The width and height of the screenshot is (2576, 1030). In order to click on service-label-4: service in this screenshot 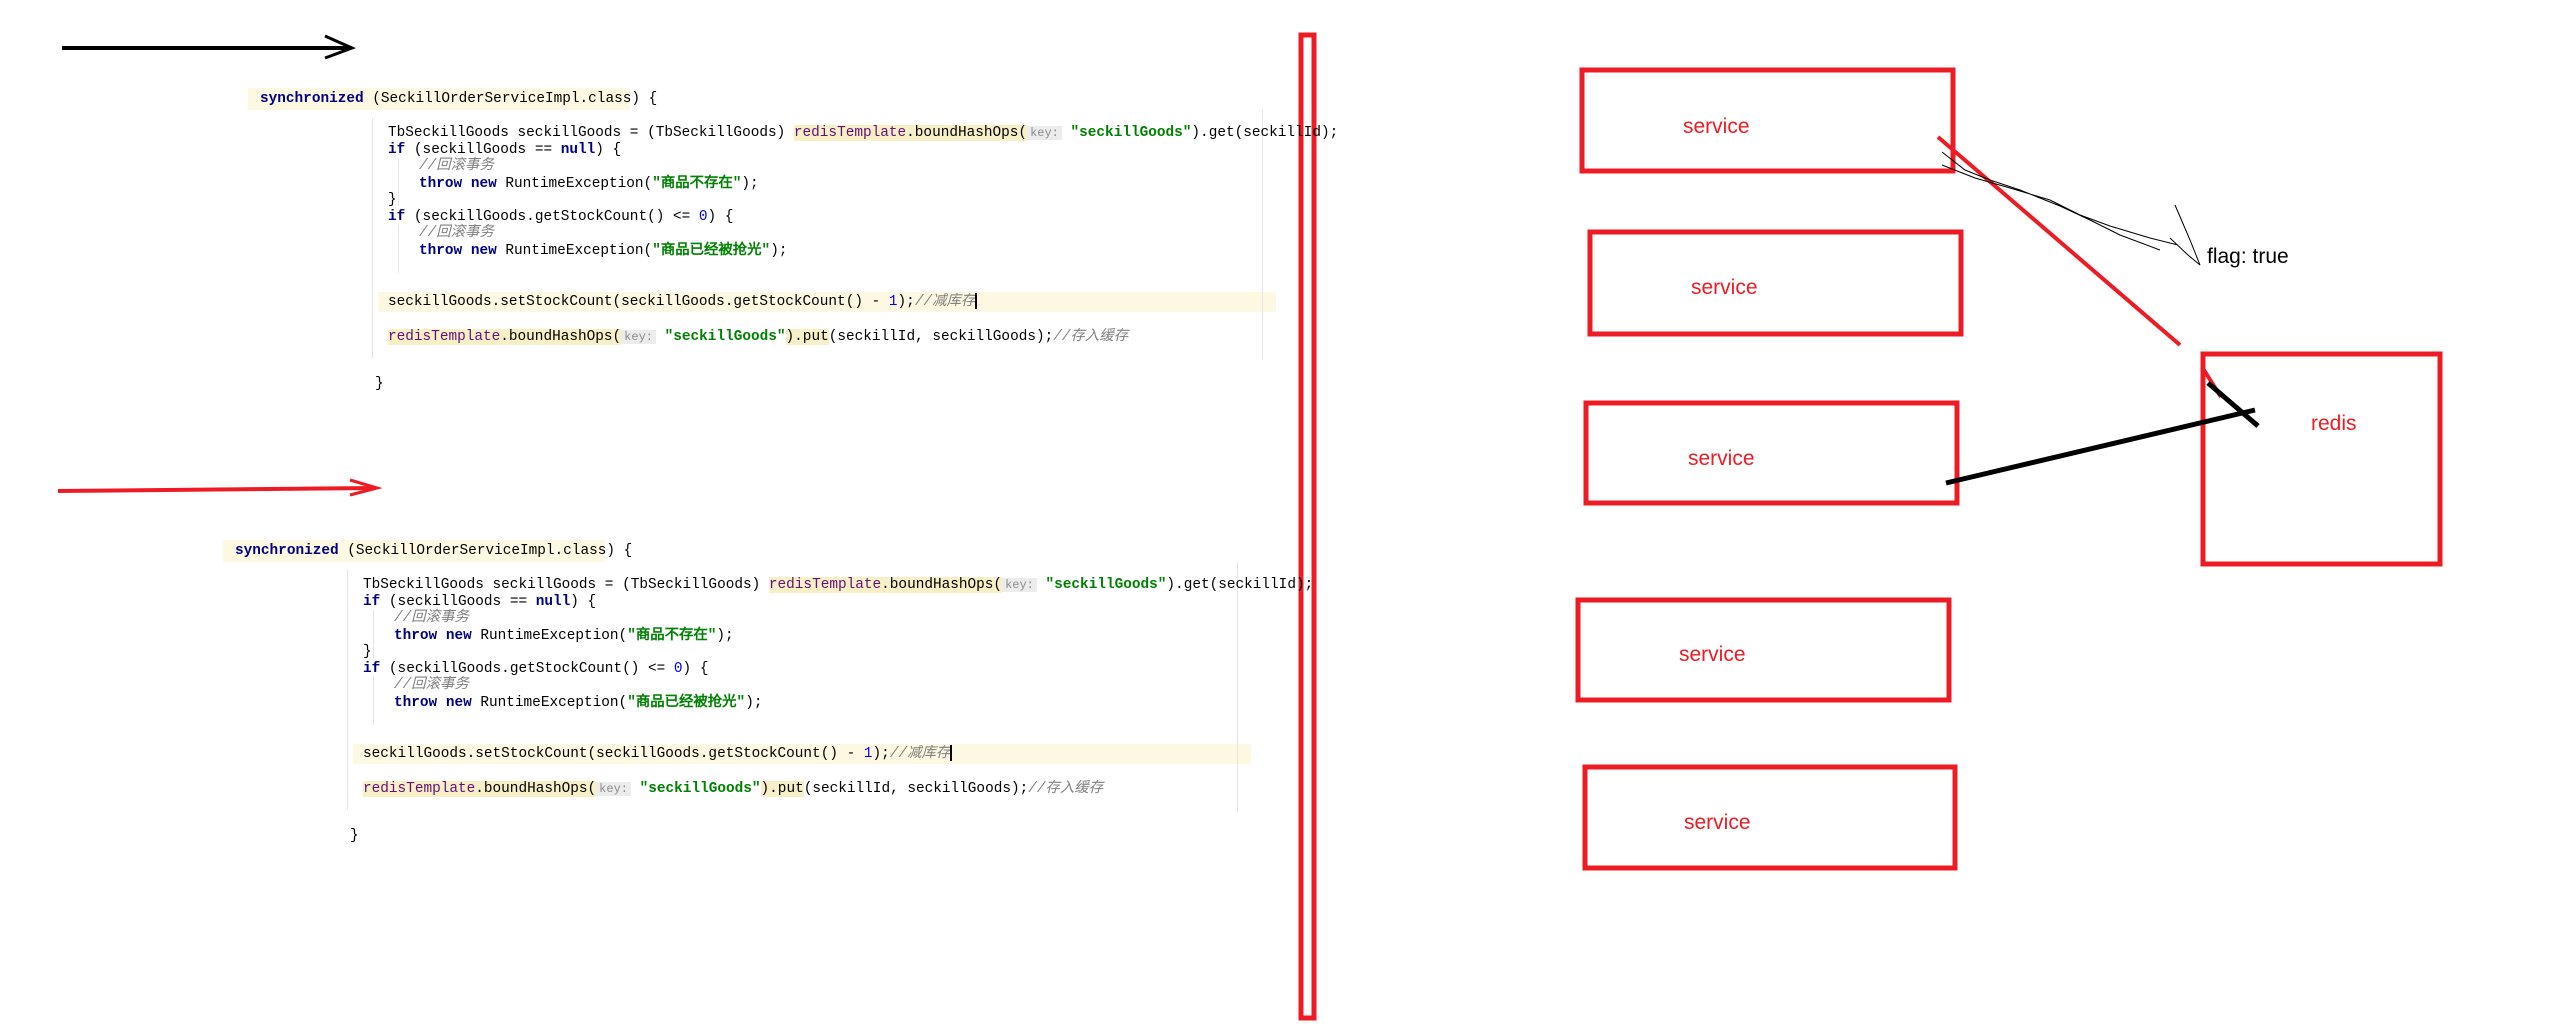, I will do `click(1712, 654)`.